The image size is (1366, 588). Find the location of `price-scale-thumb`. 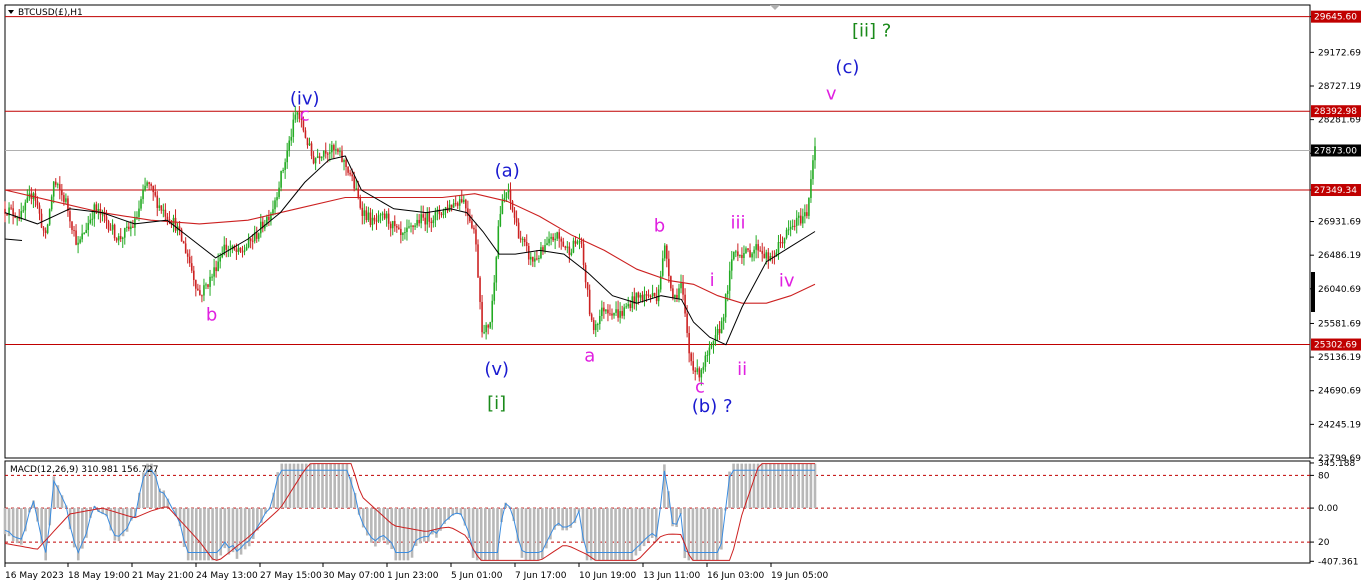

price-scale-thumb is located at coordinates (1313, 292).